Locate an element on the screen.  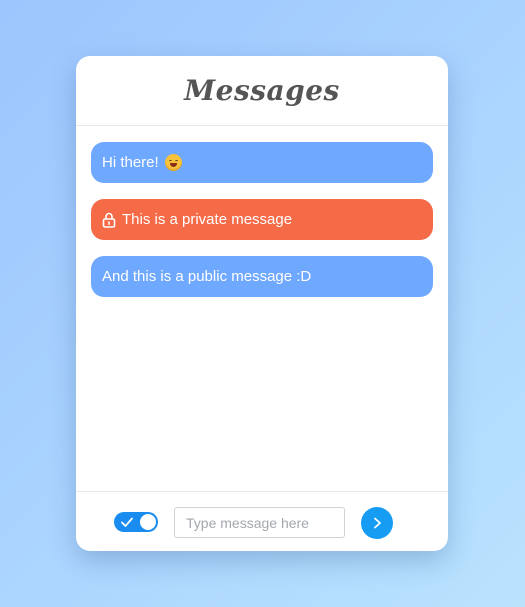
visibility-toggle is located at coordinates (136, 522).